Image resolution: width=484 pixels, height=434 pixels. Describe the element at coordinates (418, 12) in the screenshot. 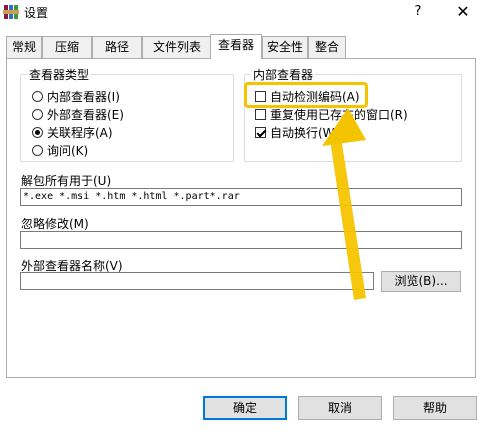

I see `help-title-button: ?` at that location.